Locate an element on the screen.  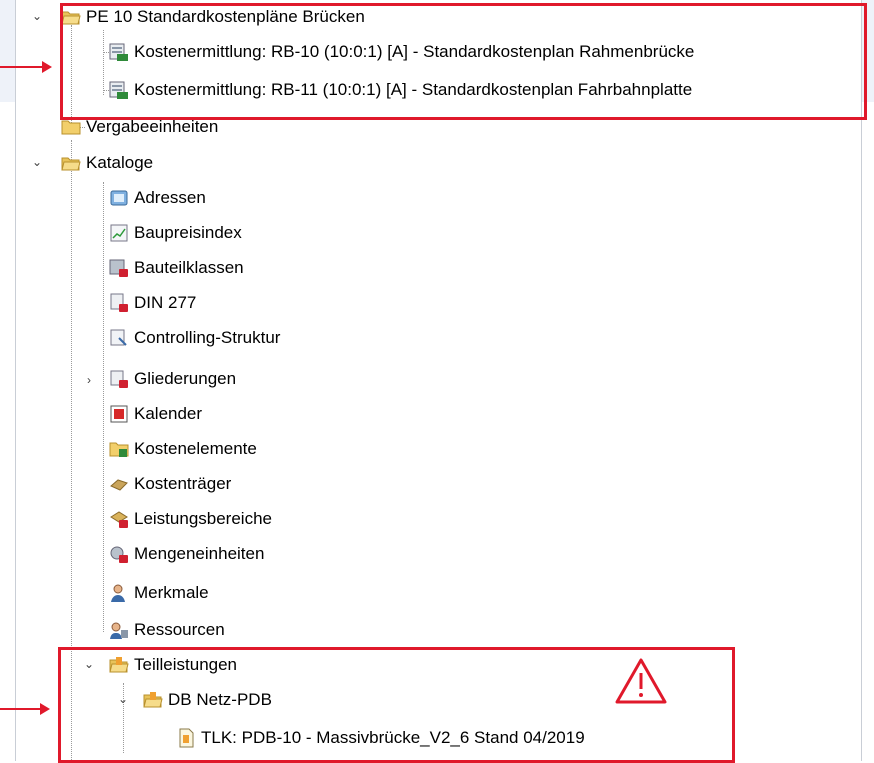
tree-node-teilleistungen: Teilleistungen is located at coordinates (173, 665).